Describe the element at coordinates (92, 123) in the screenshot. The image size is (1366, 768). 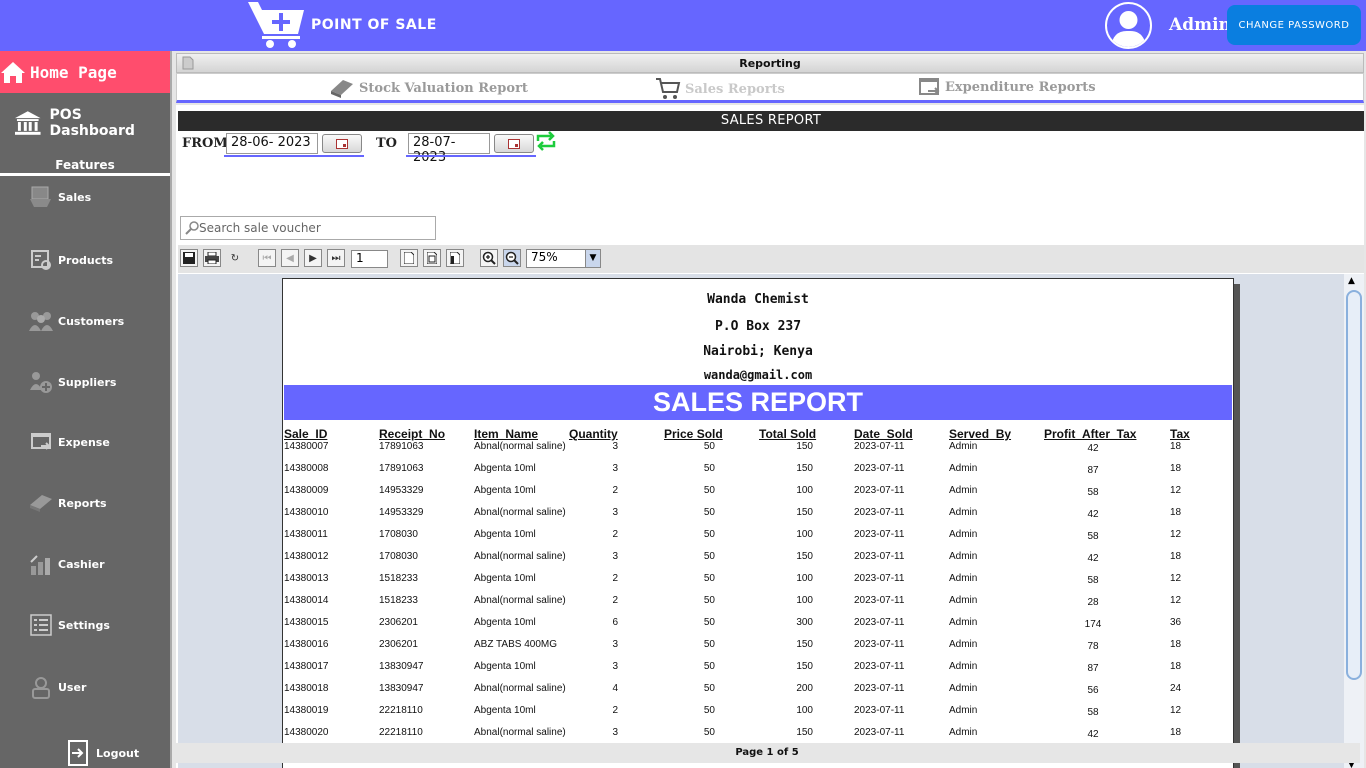
I see `pos-dashboard-button: POS Dashboard` at that location.